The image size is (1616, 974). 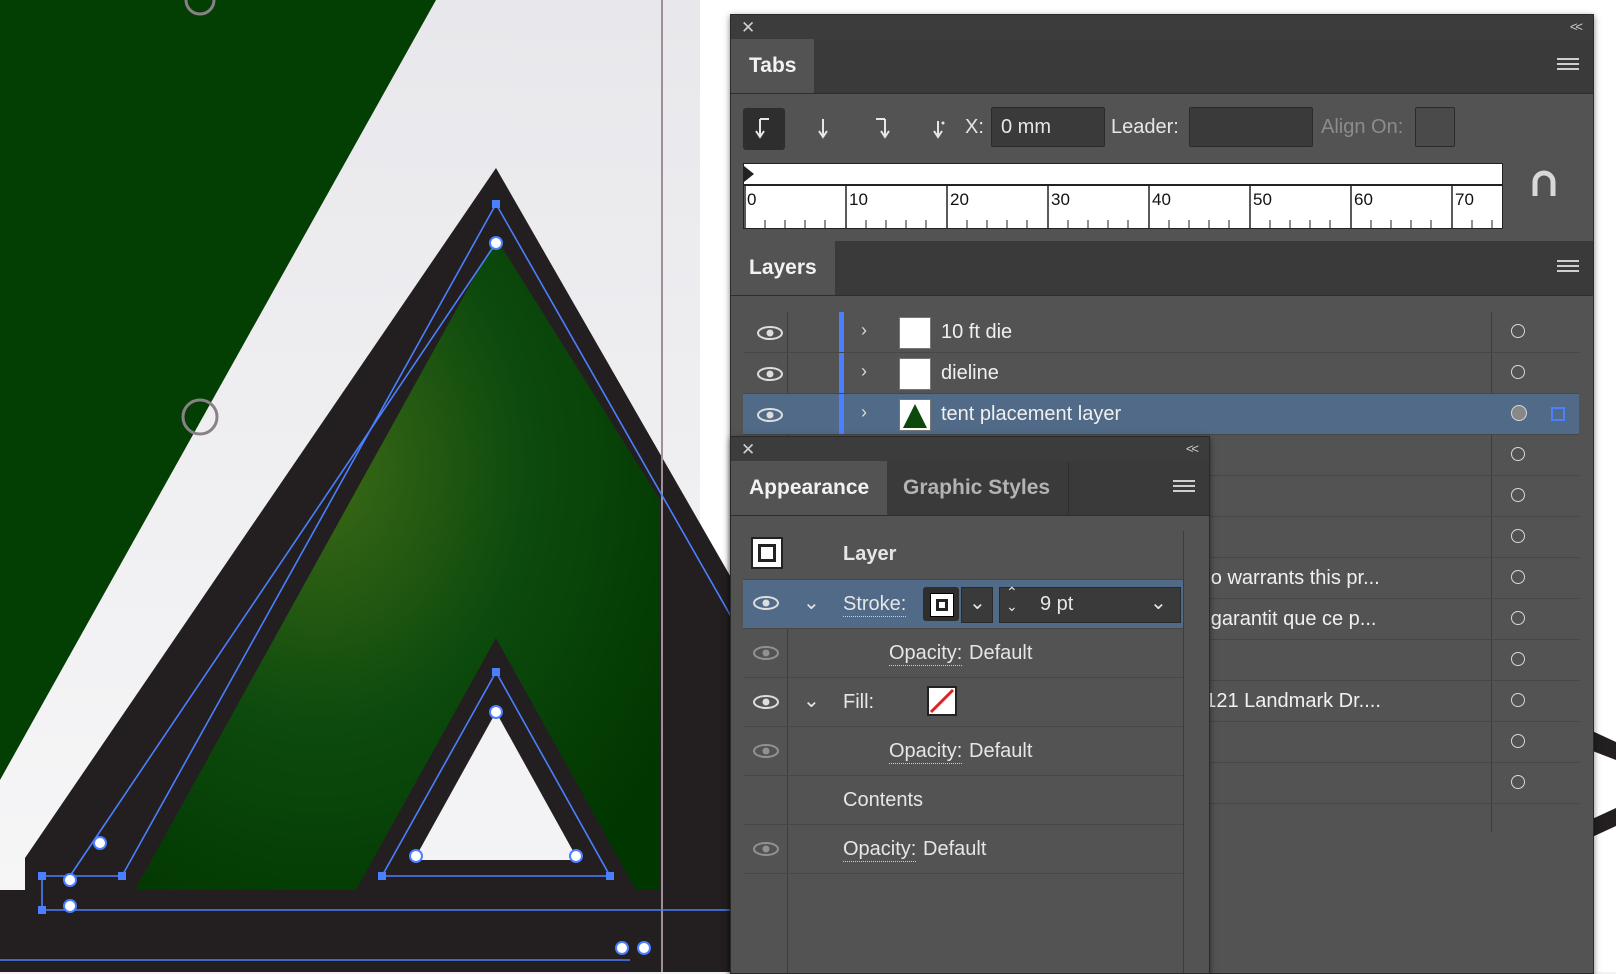 What do you see at coordinates (1544, 185) in the screenshot?
I see `snap-magnet-icon` at bounding box center [1544, 185].